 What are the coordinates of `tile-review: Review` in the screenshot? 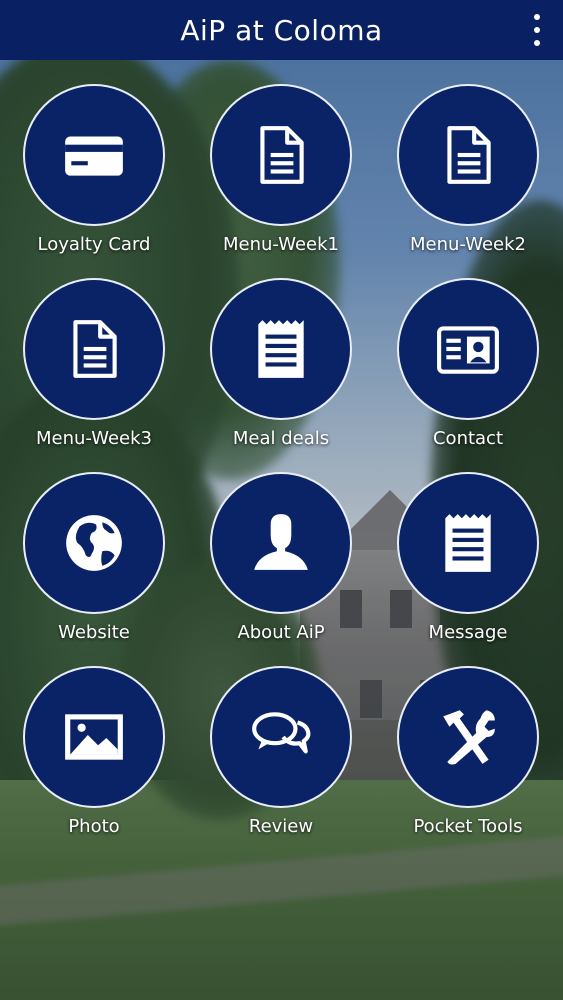 It's located at (281, 756).